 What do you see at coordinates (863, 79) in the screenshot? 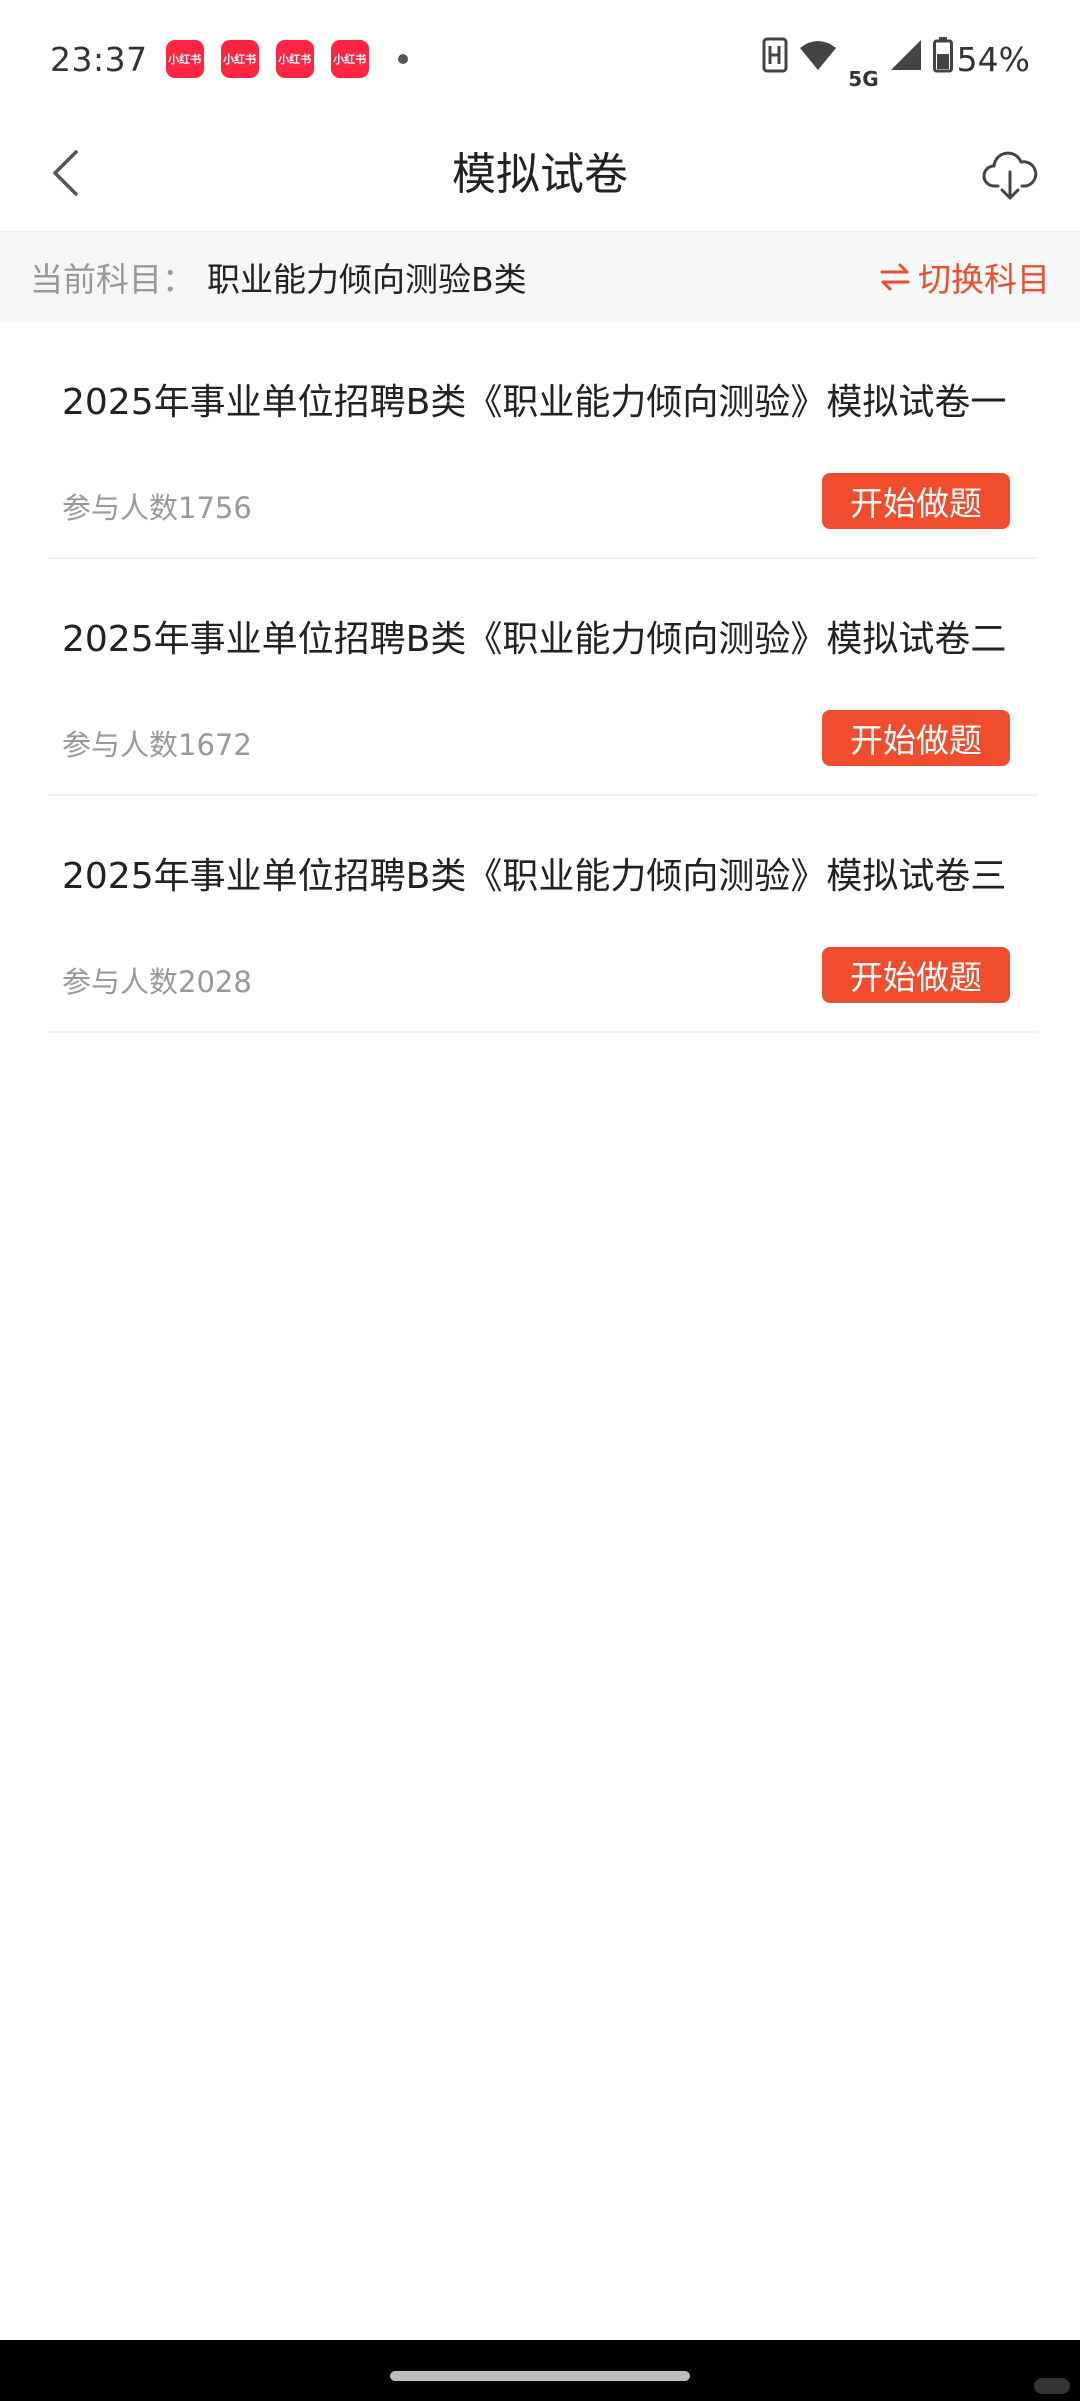
I see `network-type-label: 5G` at bounding box center [863, 79].